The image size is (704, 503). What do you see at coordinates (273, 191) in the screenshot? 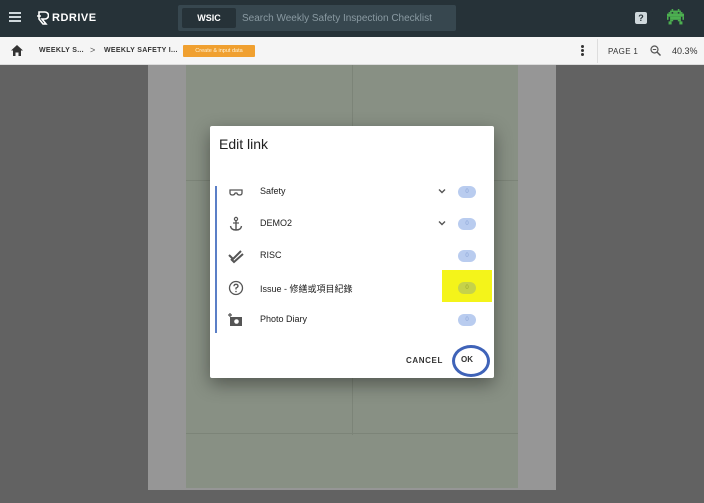
I see `link-item-label: Safety` at bounding box center [273, 191].